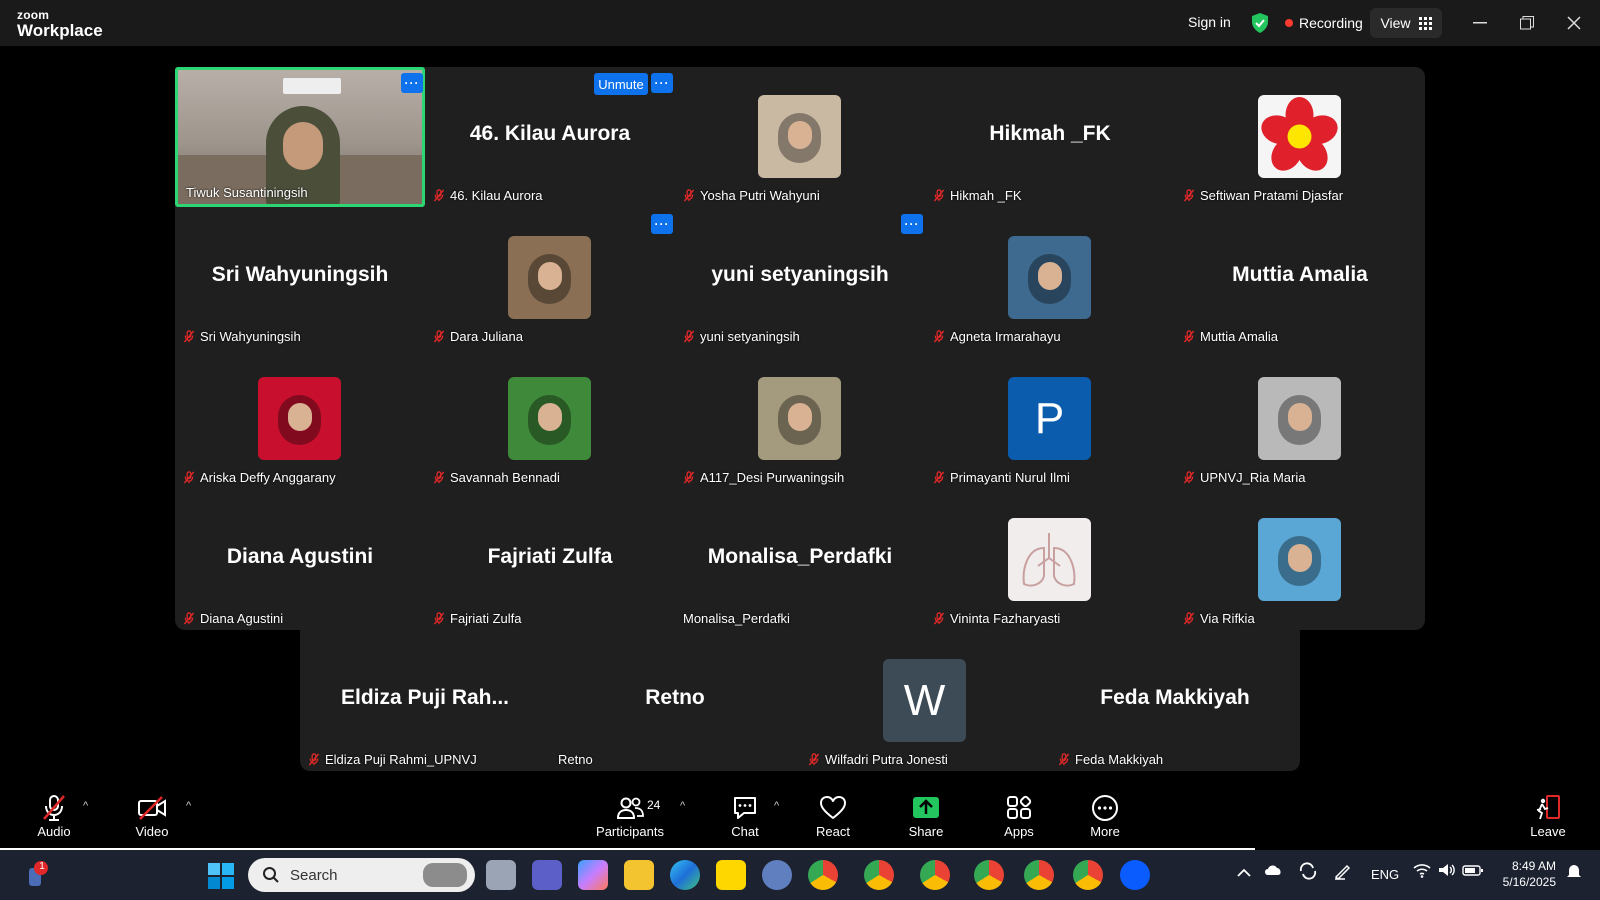  What do you see at coordinates (1260, 23) in the screenshot?
I see `encryption-shield-icon` at bounding box center [1260, 23].